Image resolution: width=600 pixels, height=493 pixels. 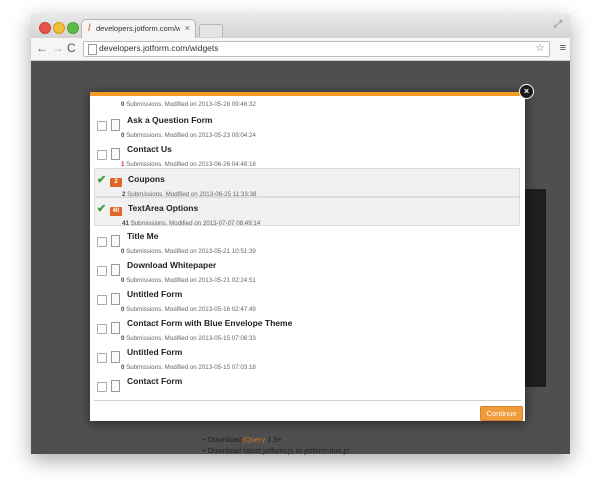 What do you see at coordinates (92, 49) in the screenshot?
I see `page-icon` at bounding box center [92, 49].